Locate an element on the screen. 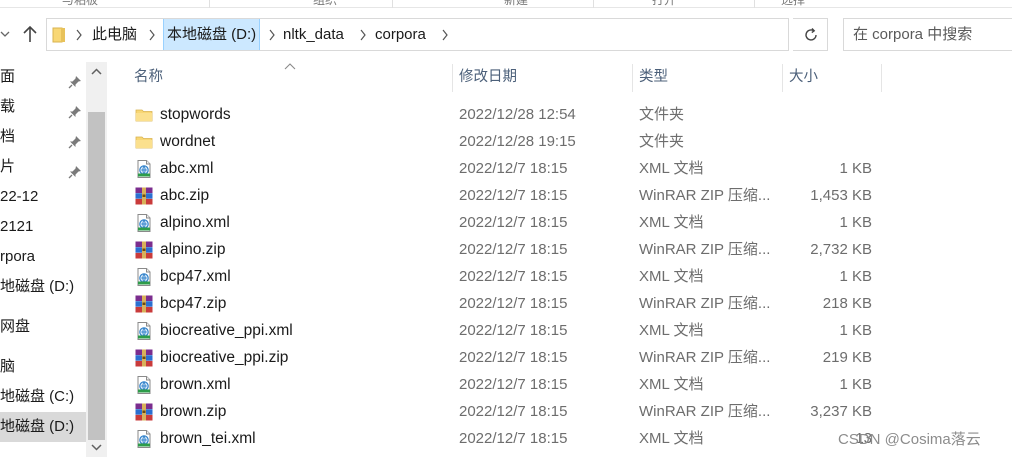  nav-pane-item-label: 网盘 is located at coordinates (15, 326).